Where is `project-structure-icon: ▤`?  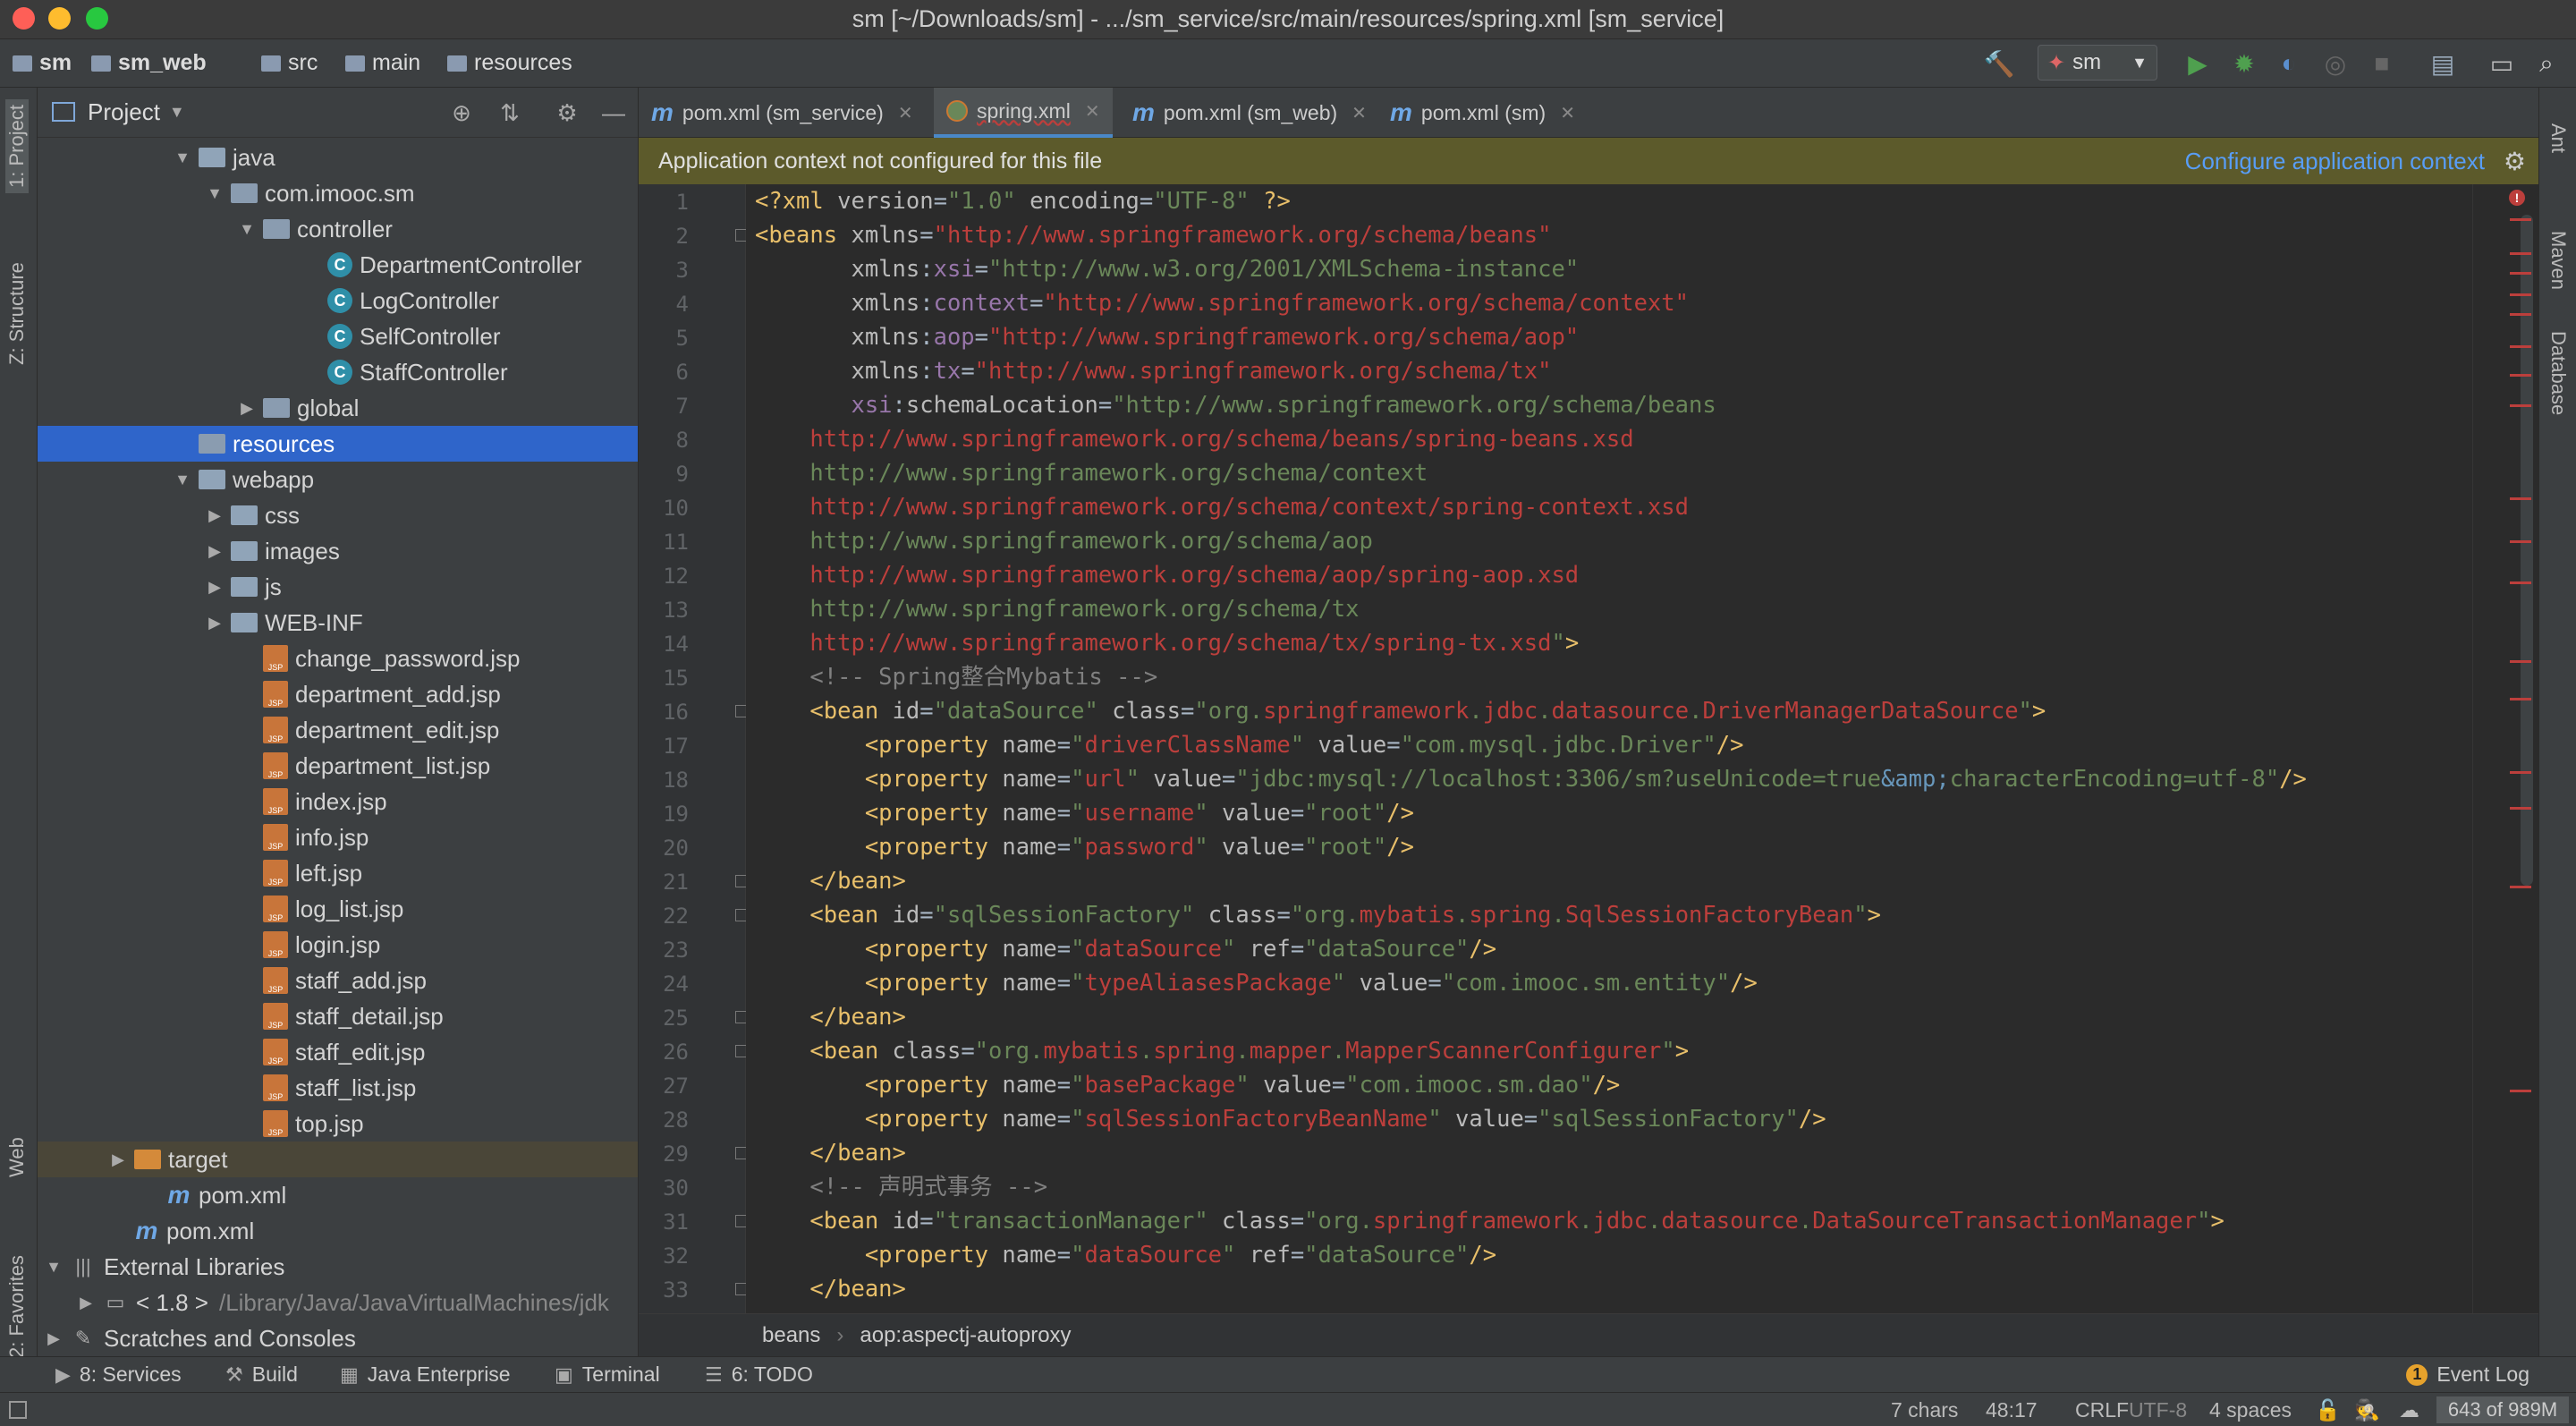 project-structure-icon: ▤ is located at coordinates (2443, 64).